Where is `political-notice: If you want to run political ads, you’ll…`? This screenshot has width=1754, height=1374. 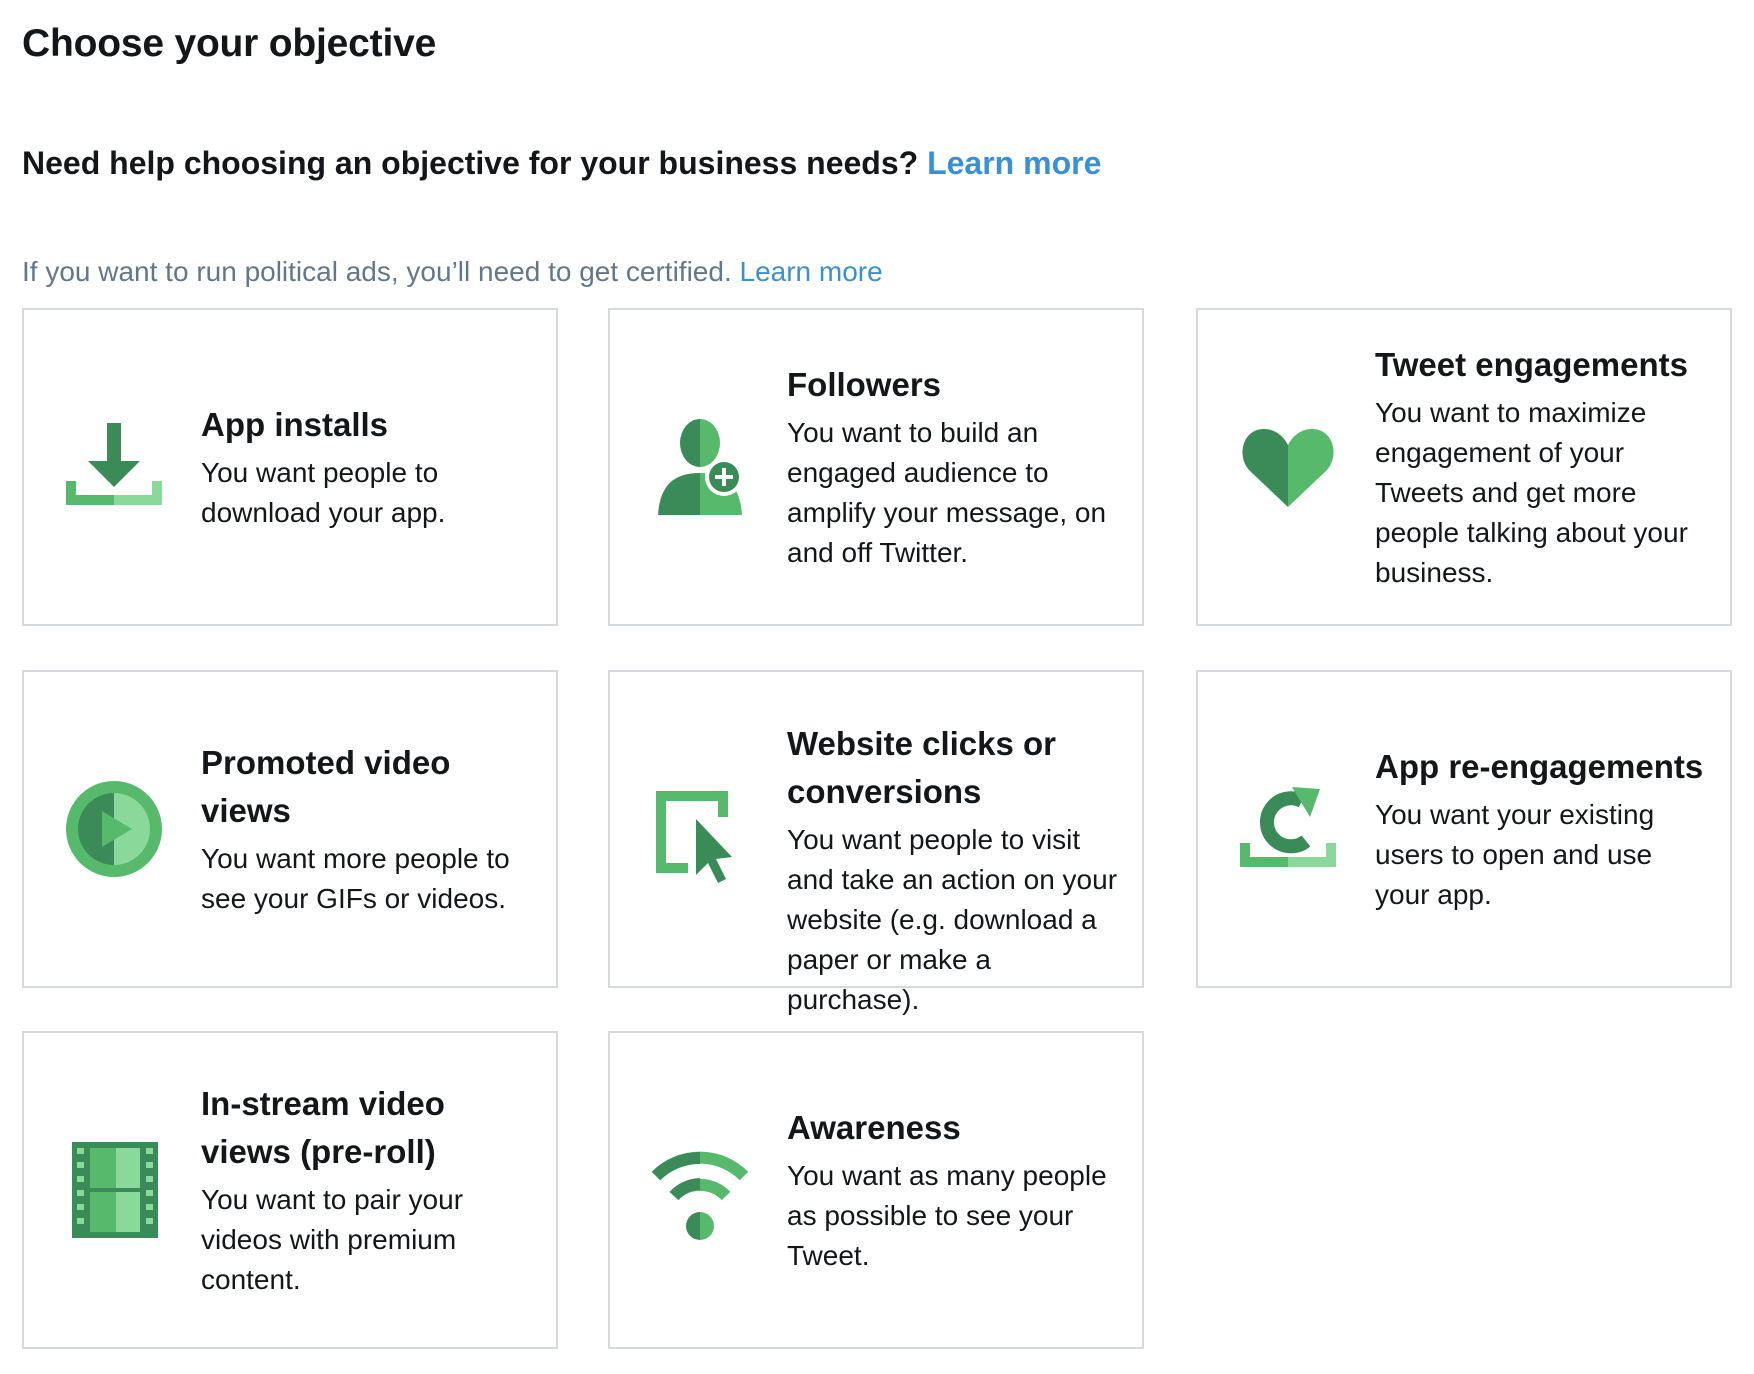
political-notice: If you want to run political ads, you’ll… is located at coordinates (452, 272).